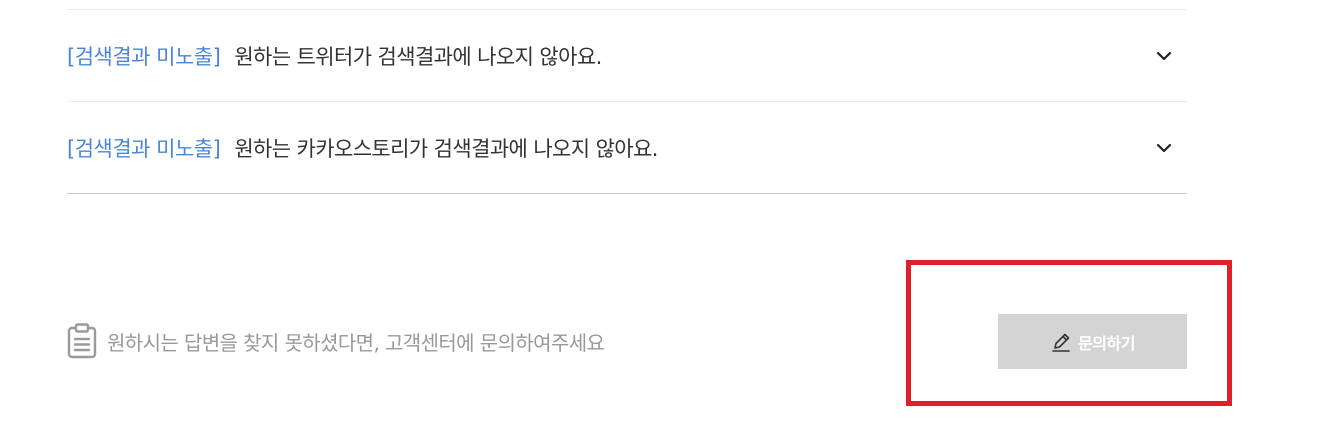  What do you see at coordinates (356, 342) in the screenshot?
I see `help-text: 원하시는 답변을 찾지 못하셨다면, 고객센터에 문의하여주세요` at bounding box center [356, 342].